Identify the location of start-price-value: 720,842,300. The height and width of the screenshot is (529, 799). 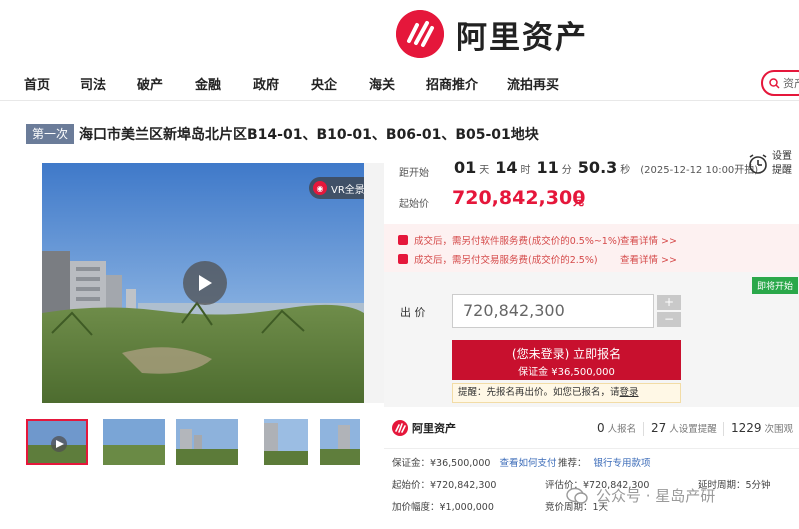
(519, 198).